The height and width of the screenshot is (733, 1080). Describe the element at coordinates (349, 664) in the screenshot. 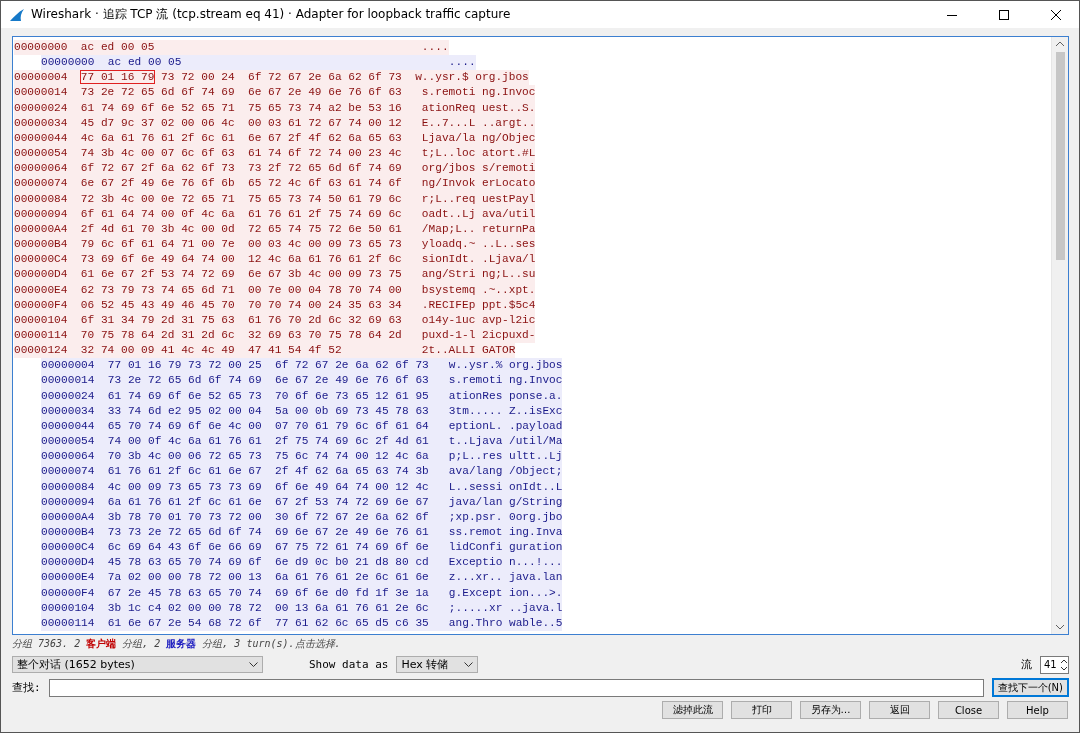

I see `show-data-label: Show data as` at that location.